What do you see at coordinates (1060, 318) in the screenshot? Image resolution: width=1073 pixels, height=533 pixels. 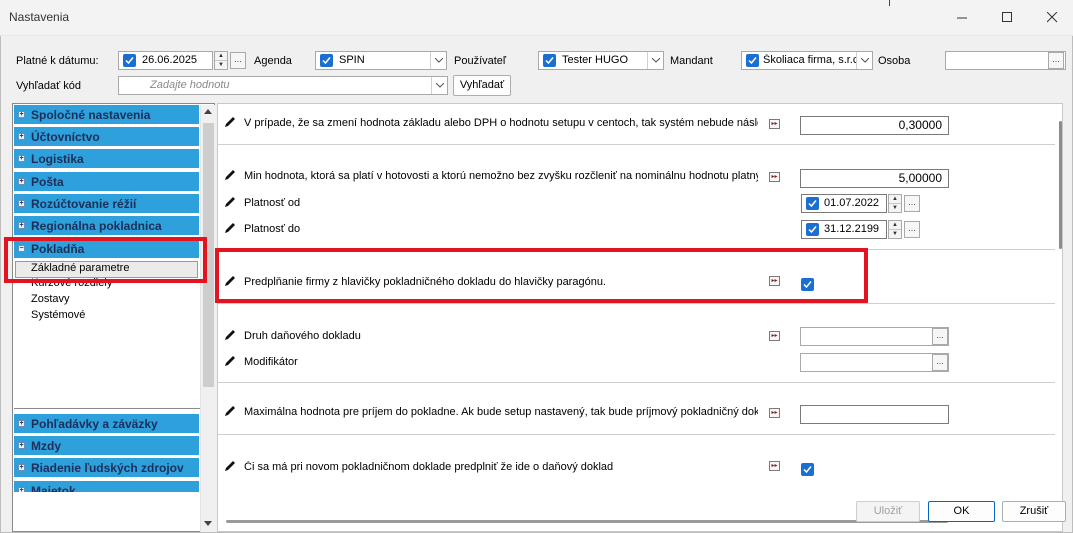 I see `vertical-scrollbar` at bounding box center [1060, 318].